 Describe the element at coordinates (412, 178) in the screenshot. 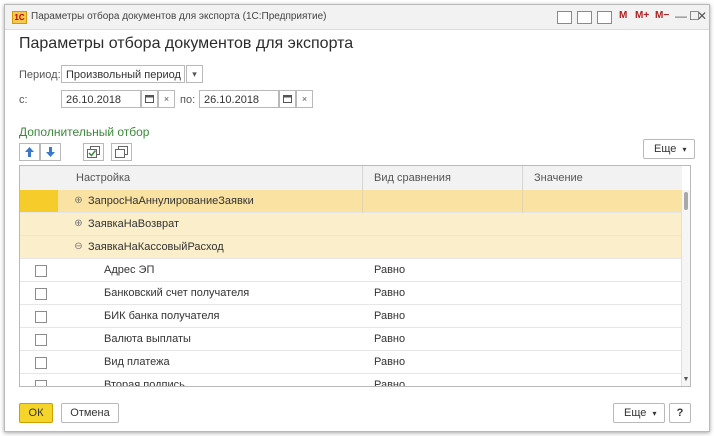

I see `column-header-comparison: Вид сравнения` at that location.